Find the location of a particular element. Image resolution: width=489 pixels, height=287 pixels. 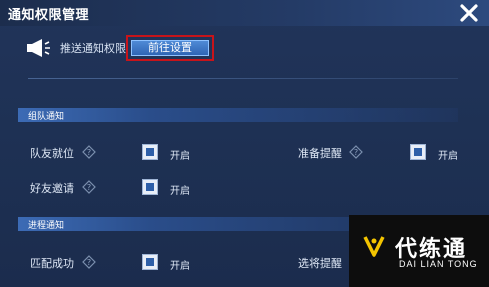

megaphone-icon is located at coordinates (38, 48).